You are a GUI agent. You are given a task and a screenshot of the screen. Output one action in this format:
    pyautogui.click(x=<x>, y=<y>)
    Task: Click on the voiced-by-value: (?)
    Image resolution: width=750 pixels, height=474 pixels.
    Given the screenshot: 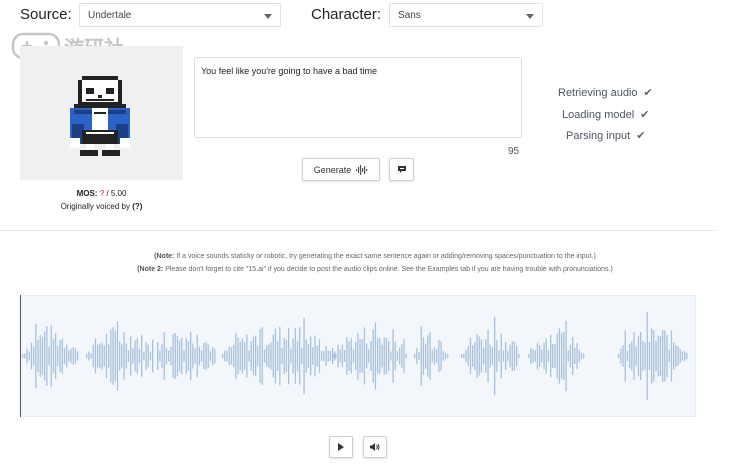 What is the action you would take?
    pyautogui.click(x=137, y=206)
    